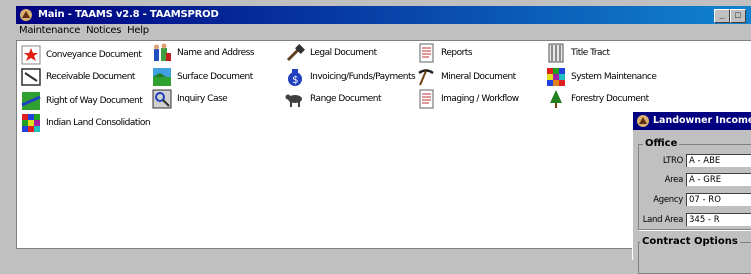  I want to click on menu-item-label: System Maintenance, so click(614, 77).